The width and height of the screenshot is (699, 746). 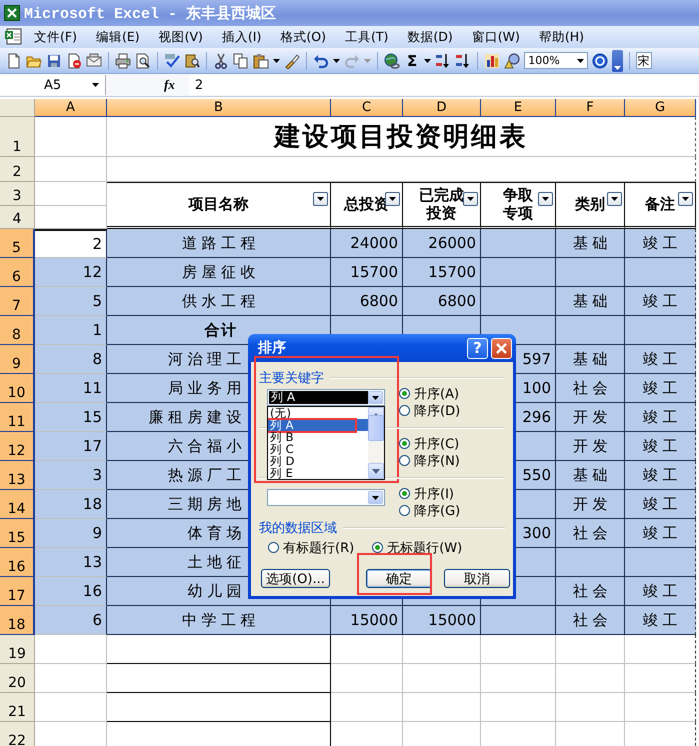 What do you see at coordinates (600, 60) in the screenshot?
I see `help-icon` at bounding box center [600, 60].